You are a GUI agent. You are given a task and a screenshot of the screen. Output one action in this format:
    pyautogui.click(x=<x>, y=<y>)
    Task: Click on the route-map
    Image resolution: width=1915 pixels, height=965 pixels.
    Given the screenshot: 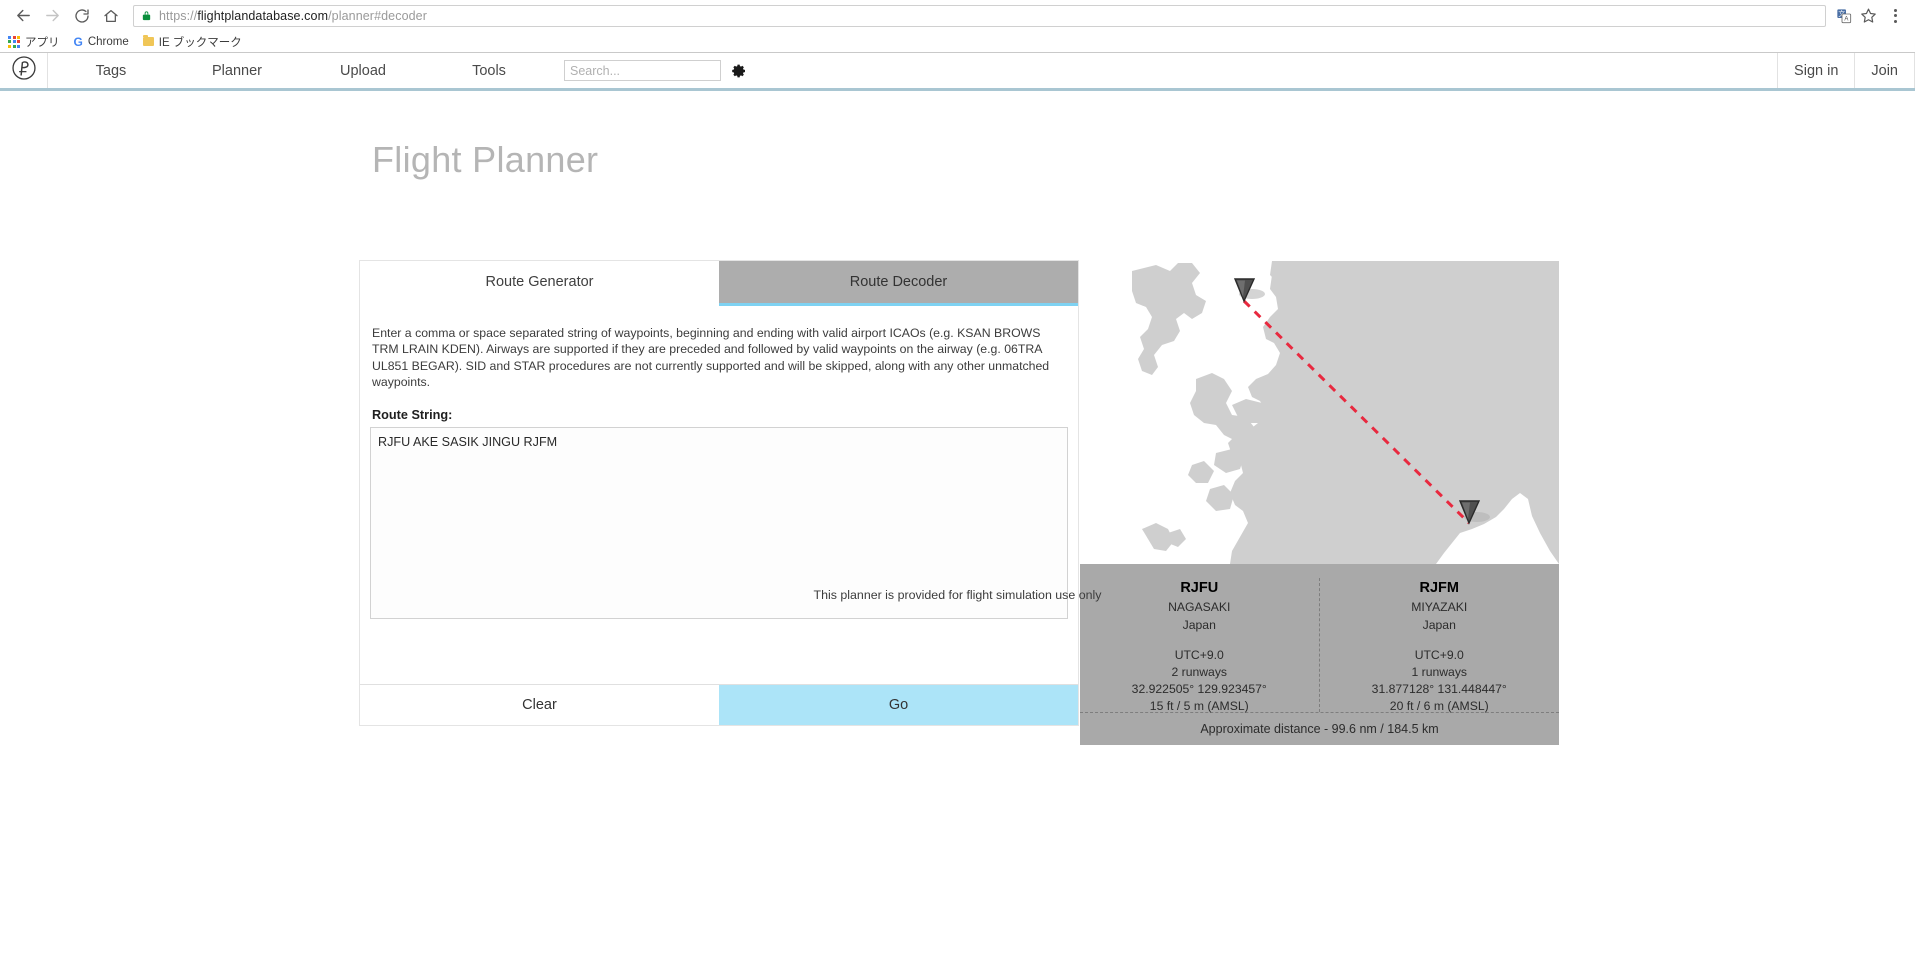 What is the action you would take?
    pyautogui.click(x=1319, y=412)
    